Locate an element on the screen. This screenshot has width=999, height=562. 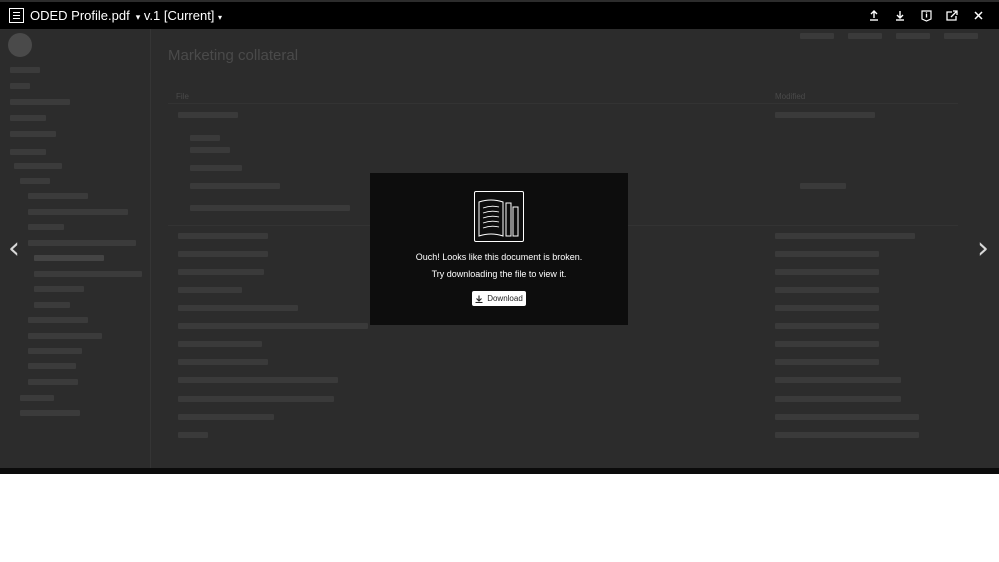
chevron-left-icon: ‹ is located at coordinates (14, 248).